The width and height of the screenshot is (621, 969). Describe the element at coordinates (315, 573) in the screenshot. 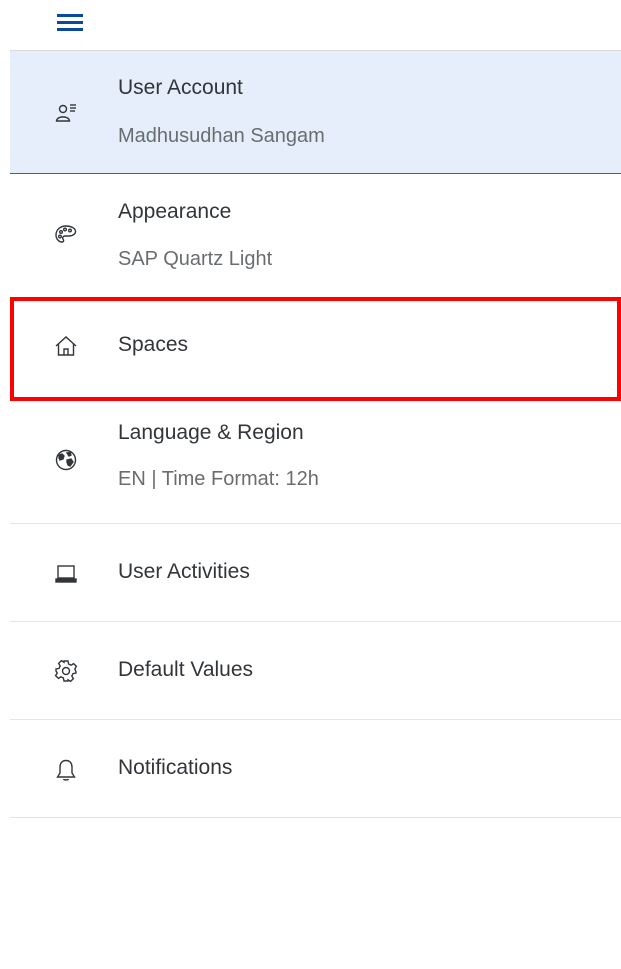

I see `menu-item-user-activities: User Activities` at that location.